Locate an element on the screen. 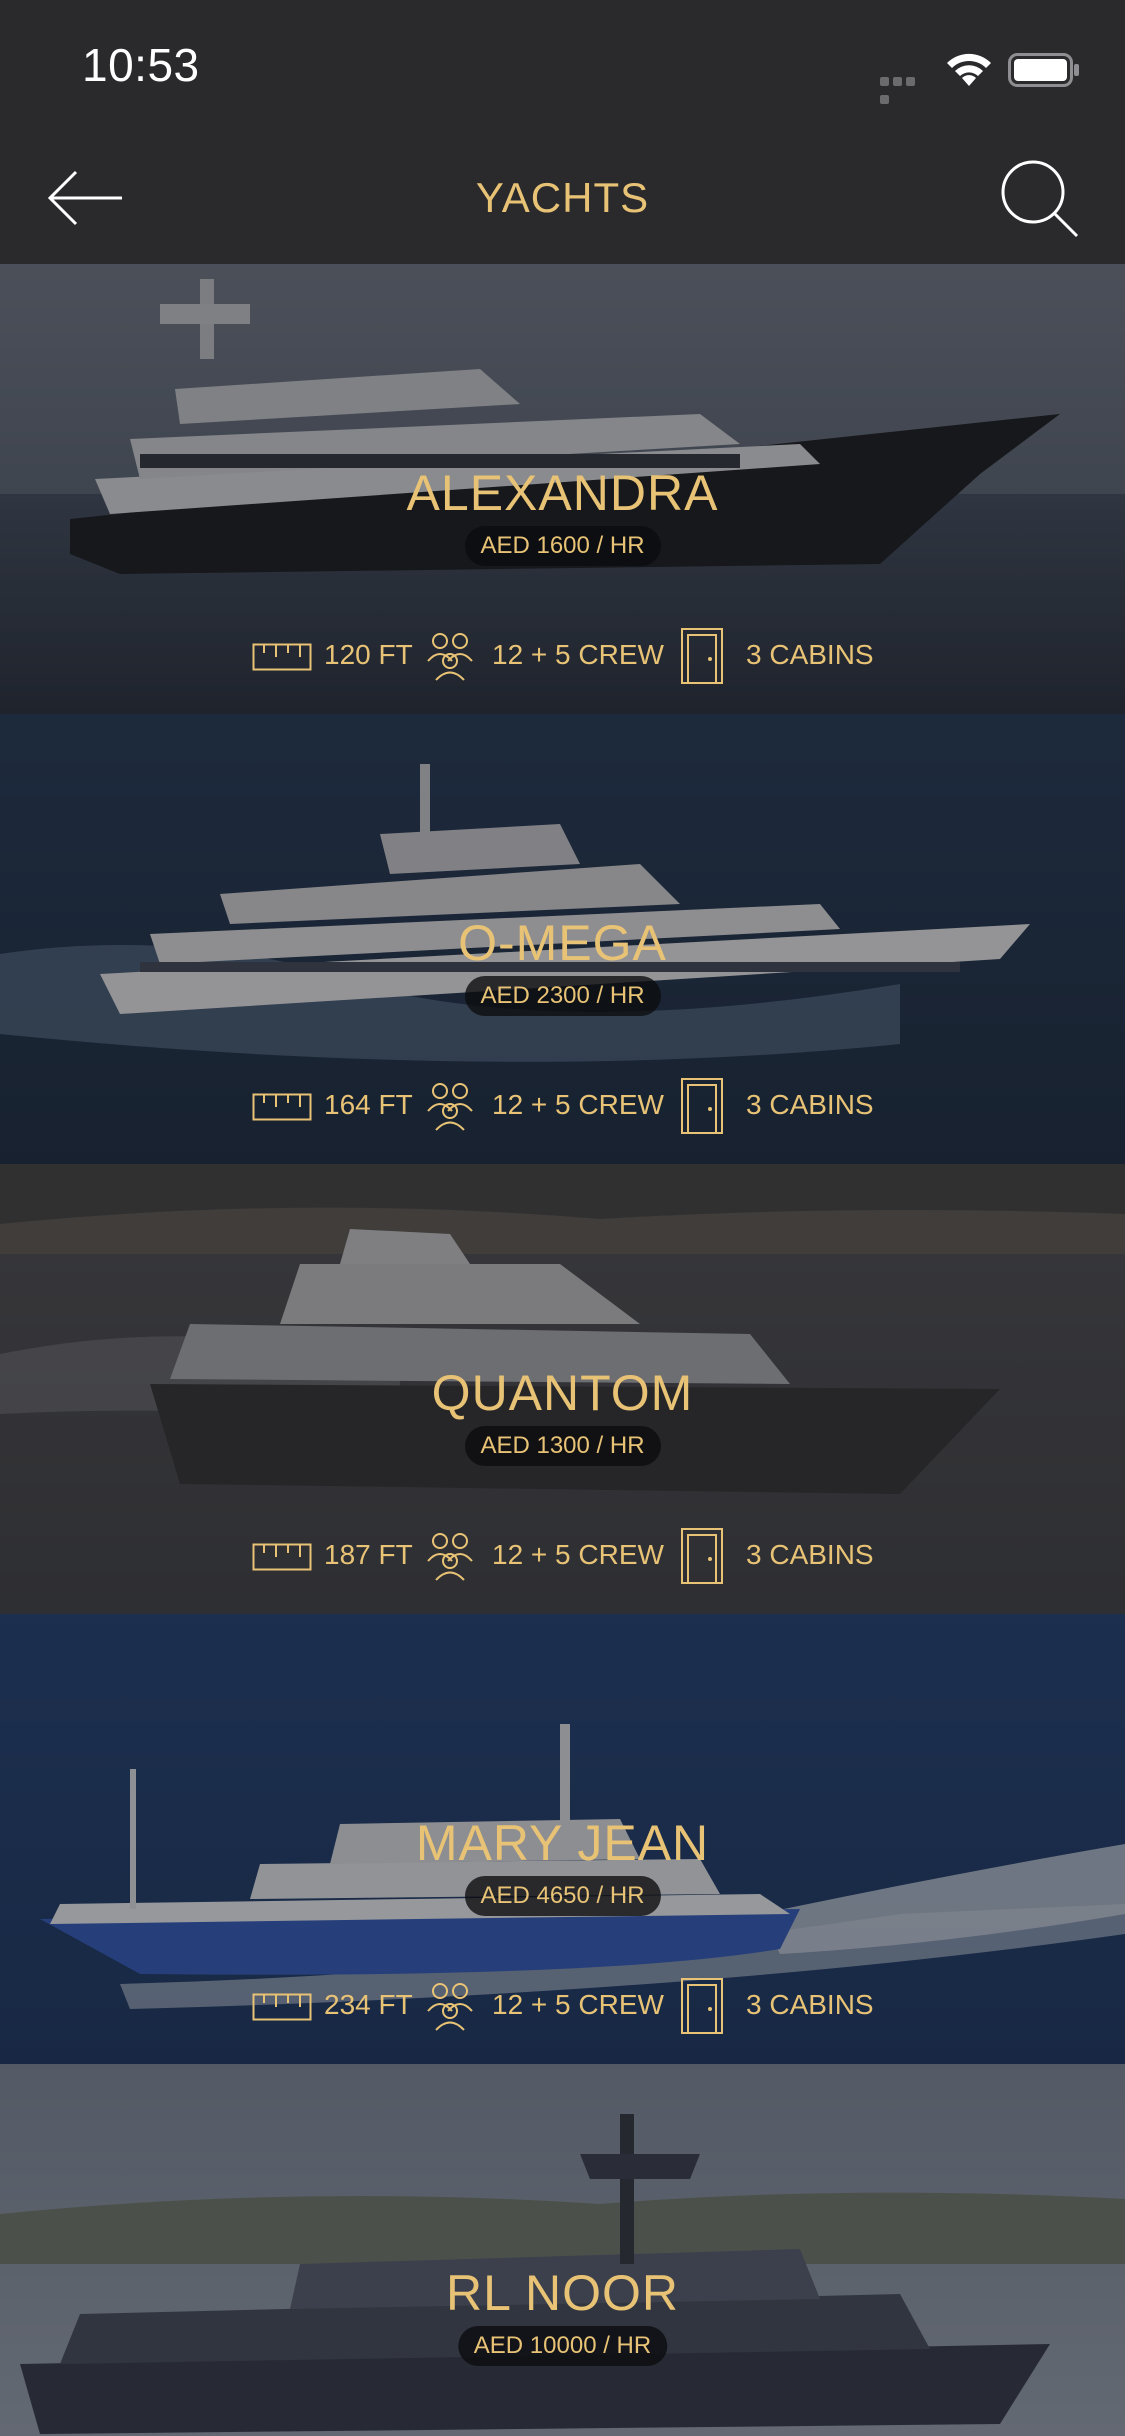 The height and width of the screenshot is (2436, 1125). price-badge: AED 2300 / HR is located at coordinates (562, 996).